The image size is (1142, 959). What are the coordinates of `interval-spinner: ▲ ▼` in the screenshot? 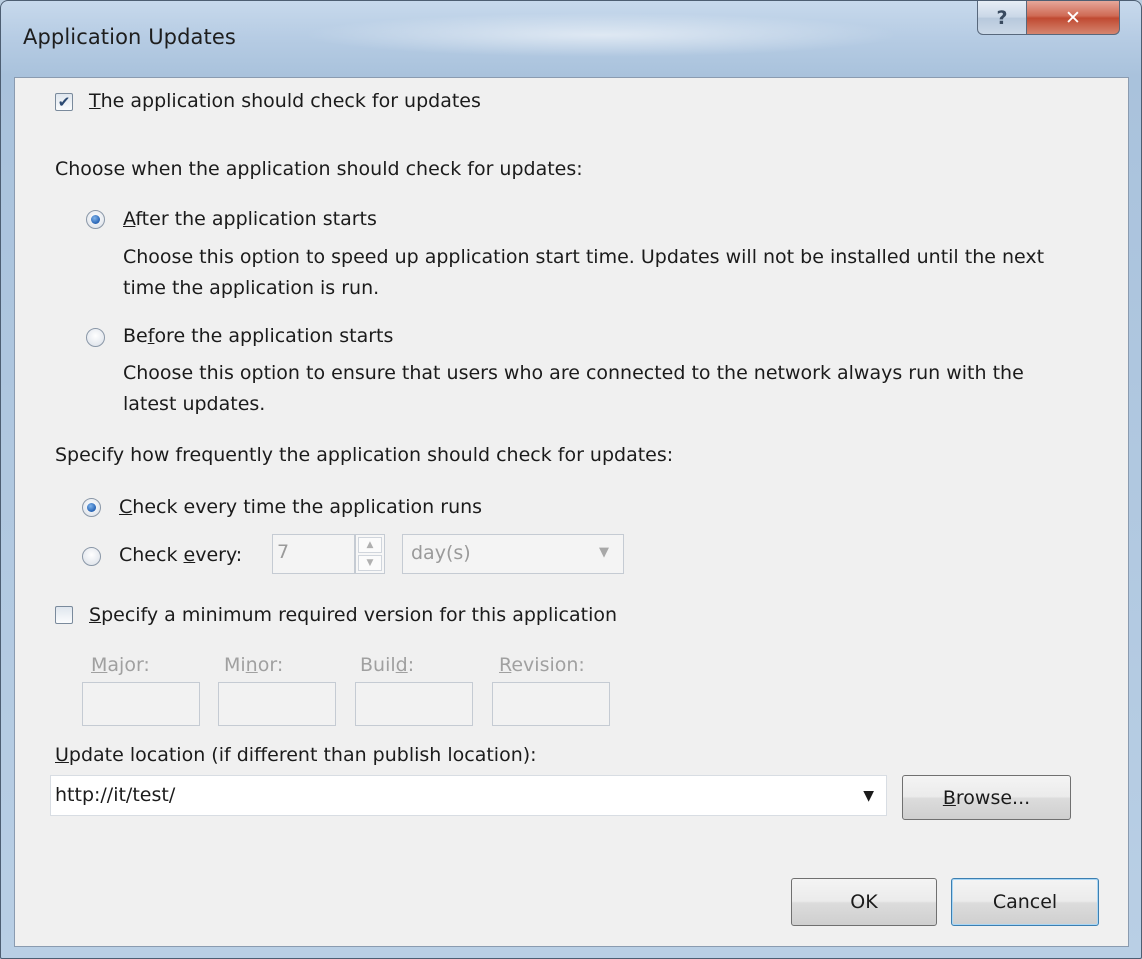 It's located at (370, 554).